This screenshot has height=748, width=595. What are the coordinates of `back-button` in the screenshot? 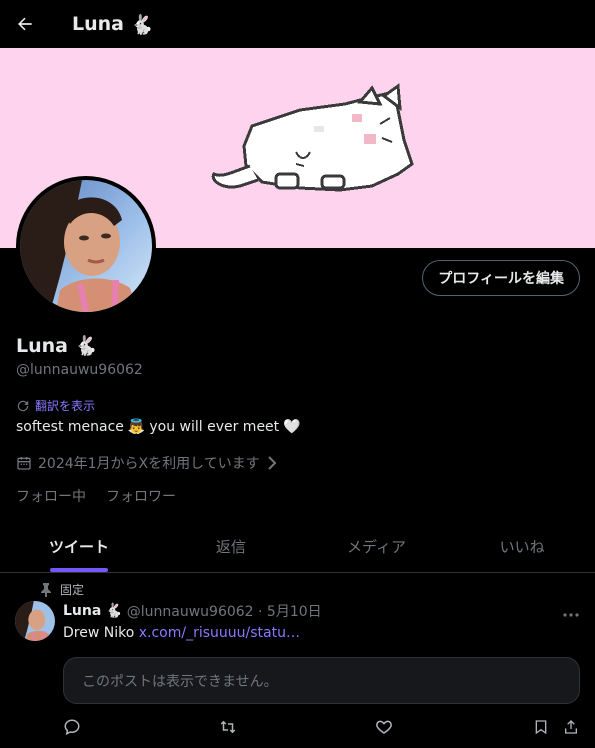 It's located at (25, 24).